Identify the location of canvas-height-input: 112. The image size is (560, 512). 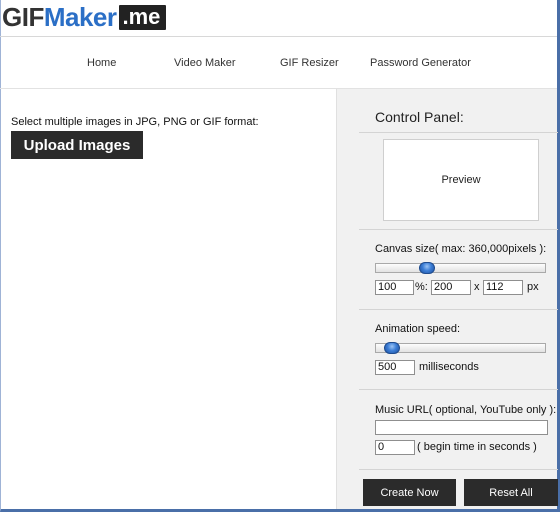
(503, 287).